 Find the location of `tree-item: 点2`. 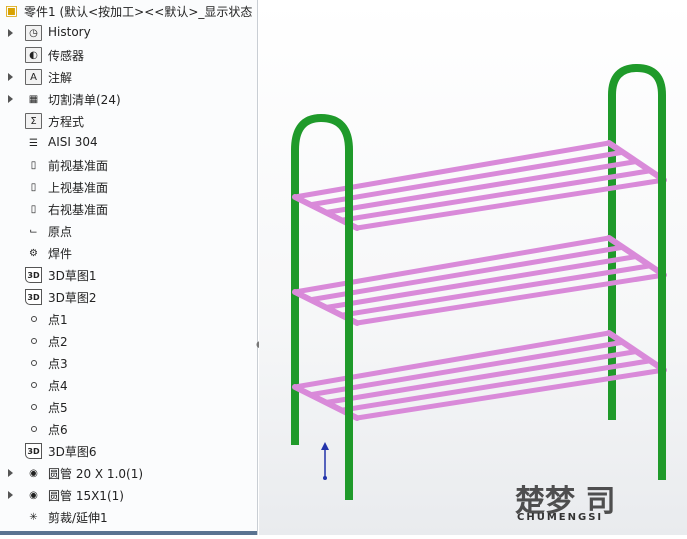

tree-item: 点2 is located at coordinates (128, 341).